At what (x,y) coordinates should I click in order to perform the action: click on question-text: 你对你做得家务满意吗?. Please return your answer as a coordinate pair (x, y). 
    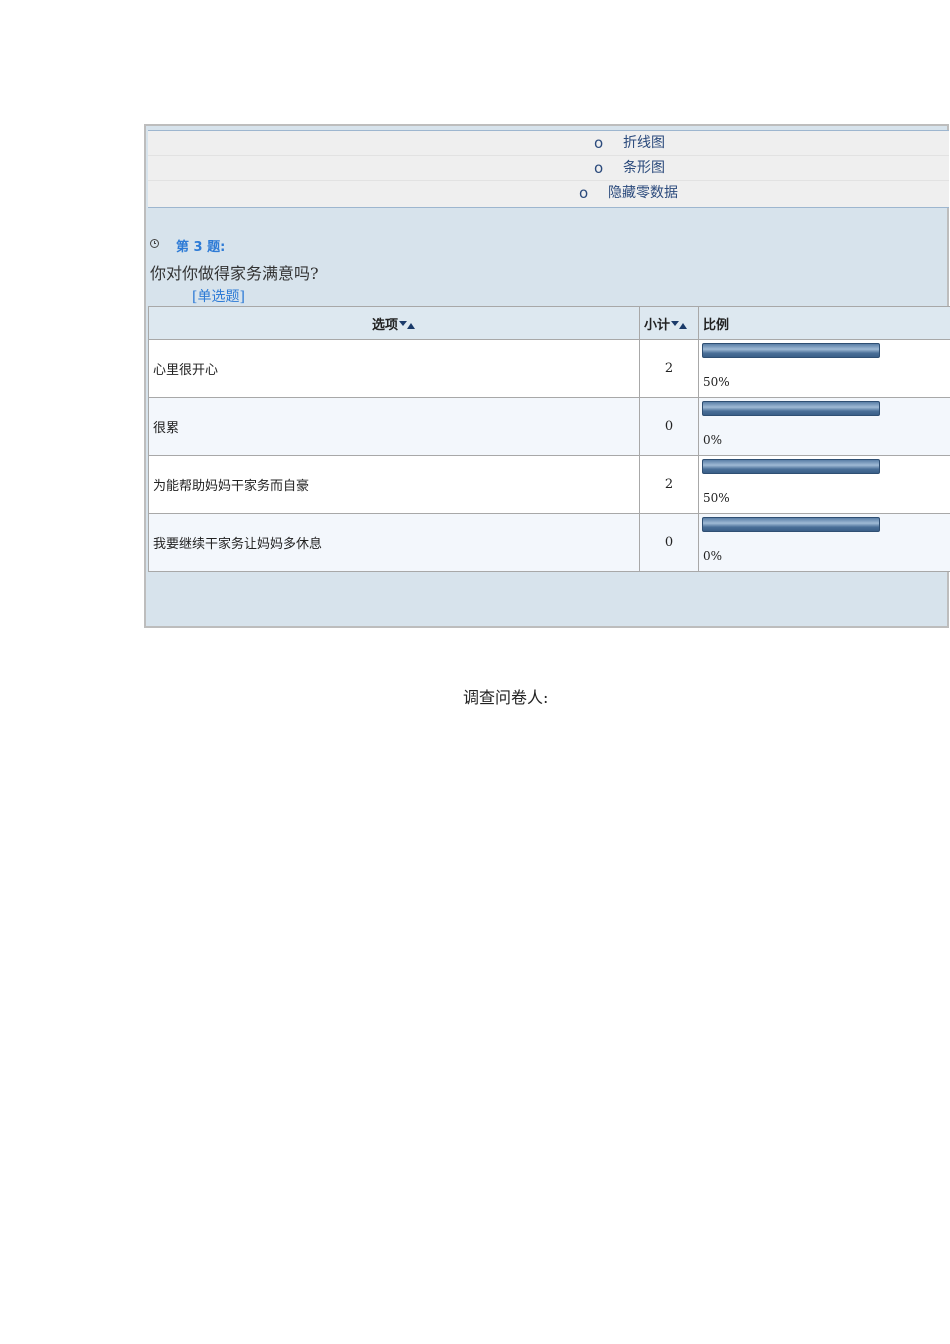
    Looking at the image, I should click on (234, 273).